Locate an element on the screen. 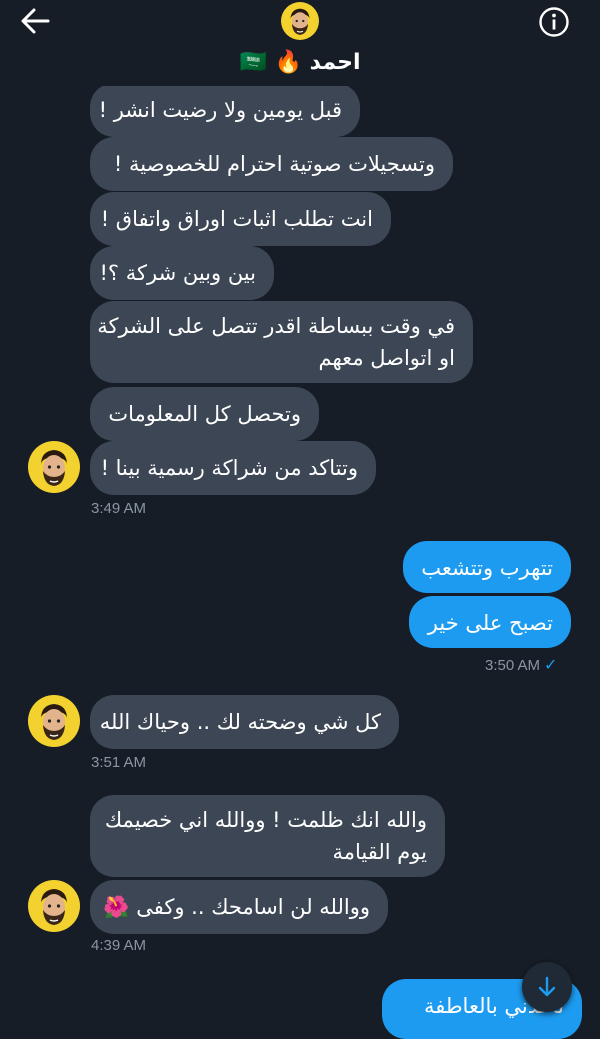 This screenshot has height=1039, width=600. message-text: تتهرب وتتشعب is located at coordinates (487, 568).